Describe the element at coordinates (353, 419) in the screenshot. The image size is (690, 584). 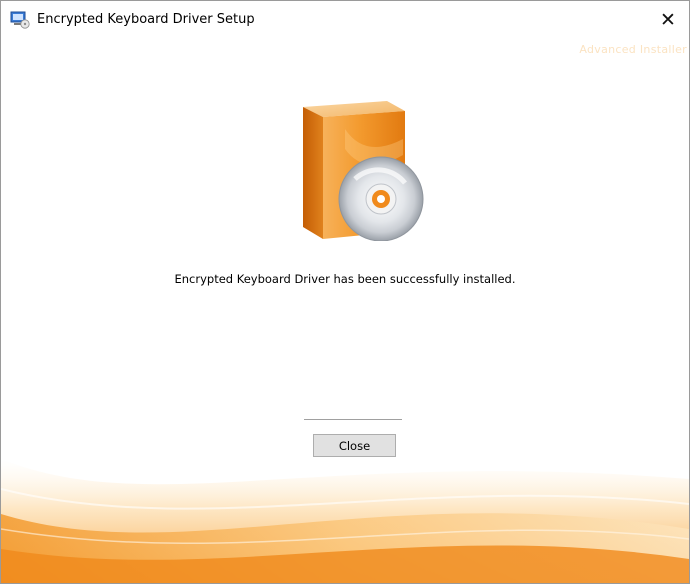
I see `separator-line` at that location.